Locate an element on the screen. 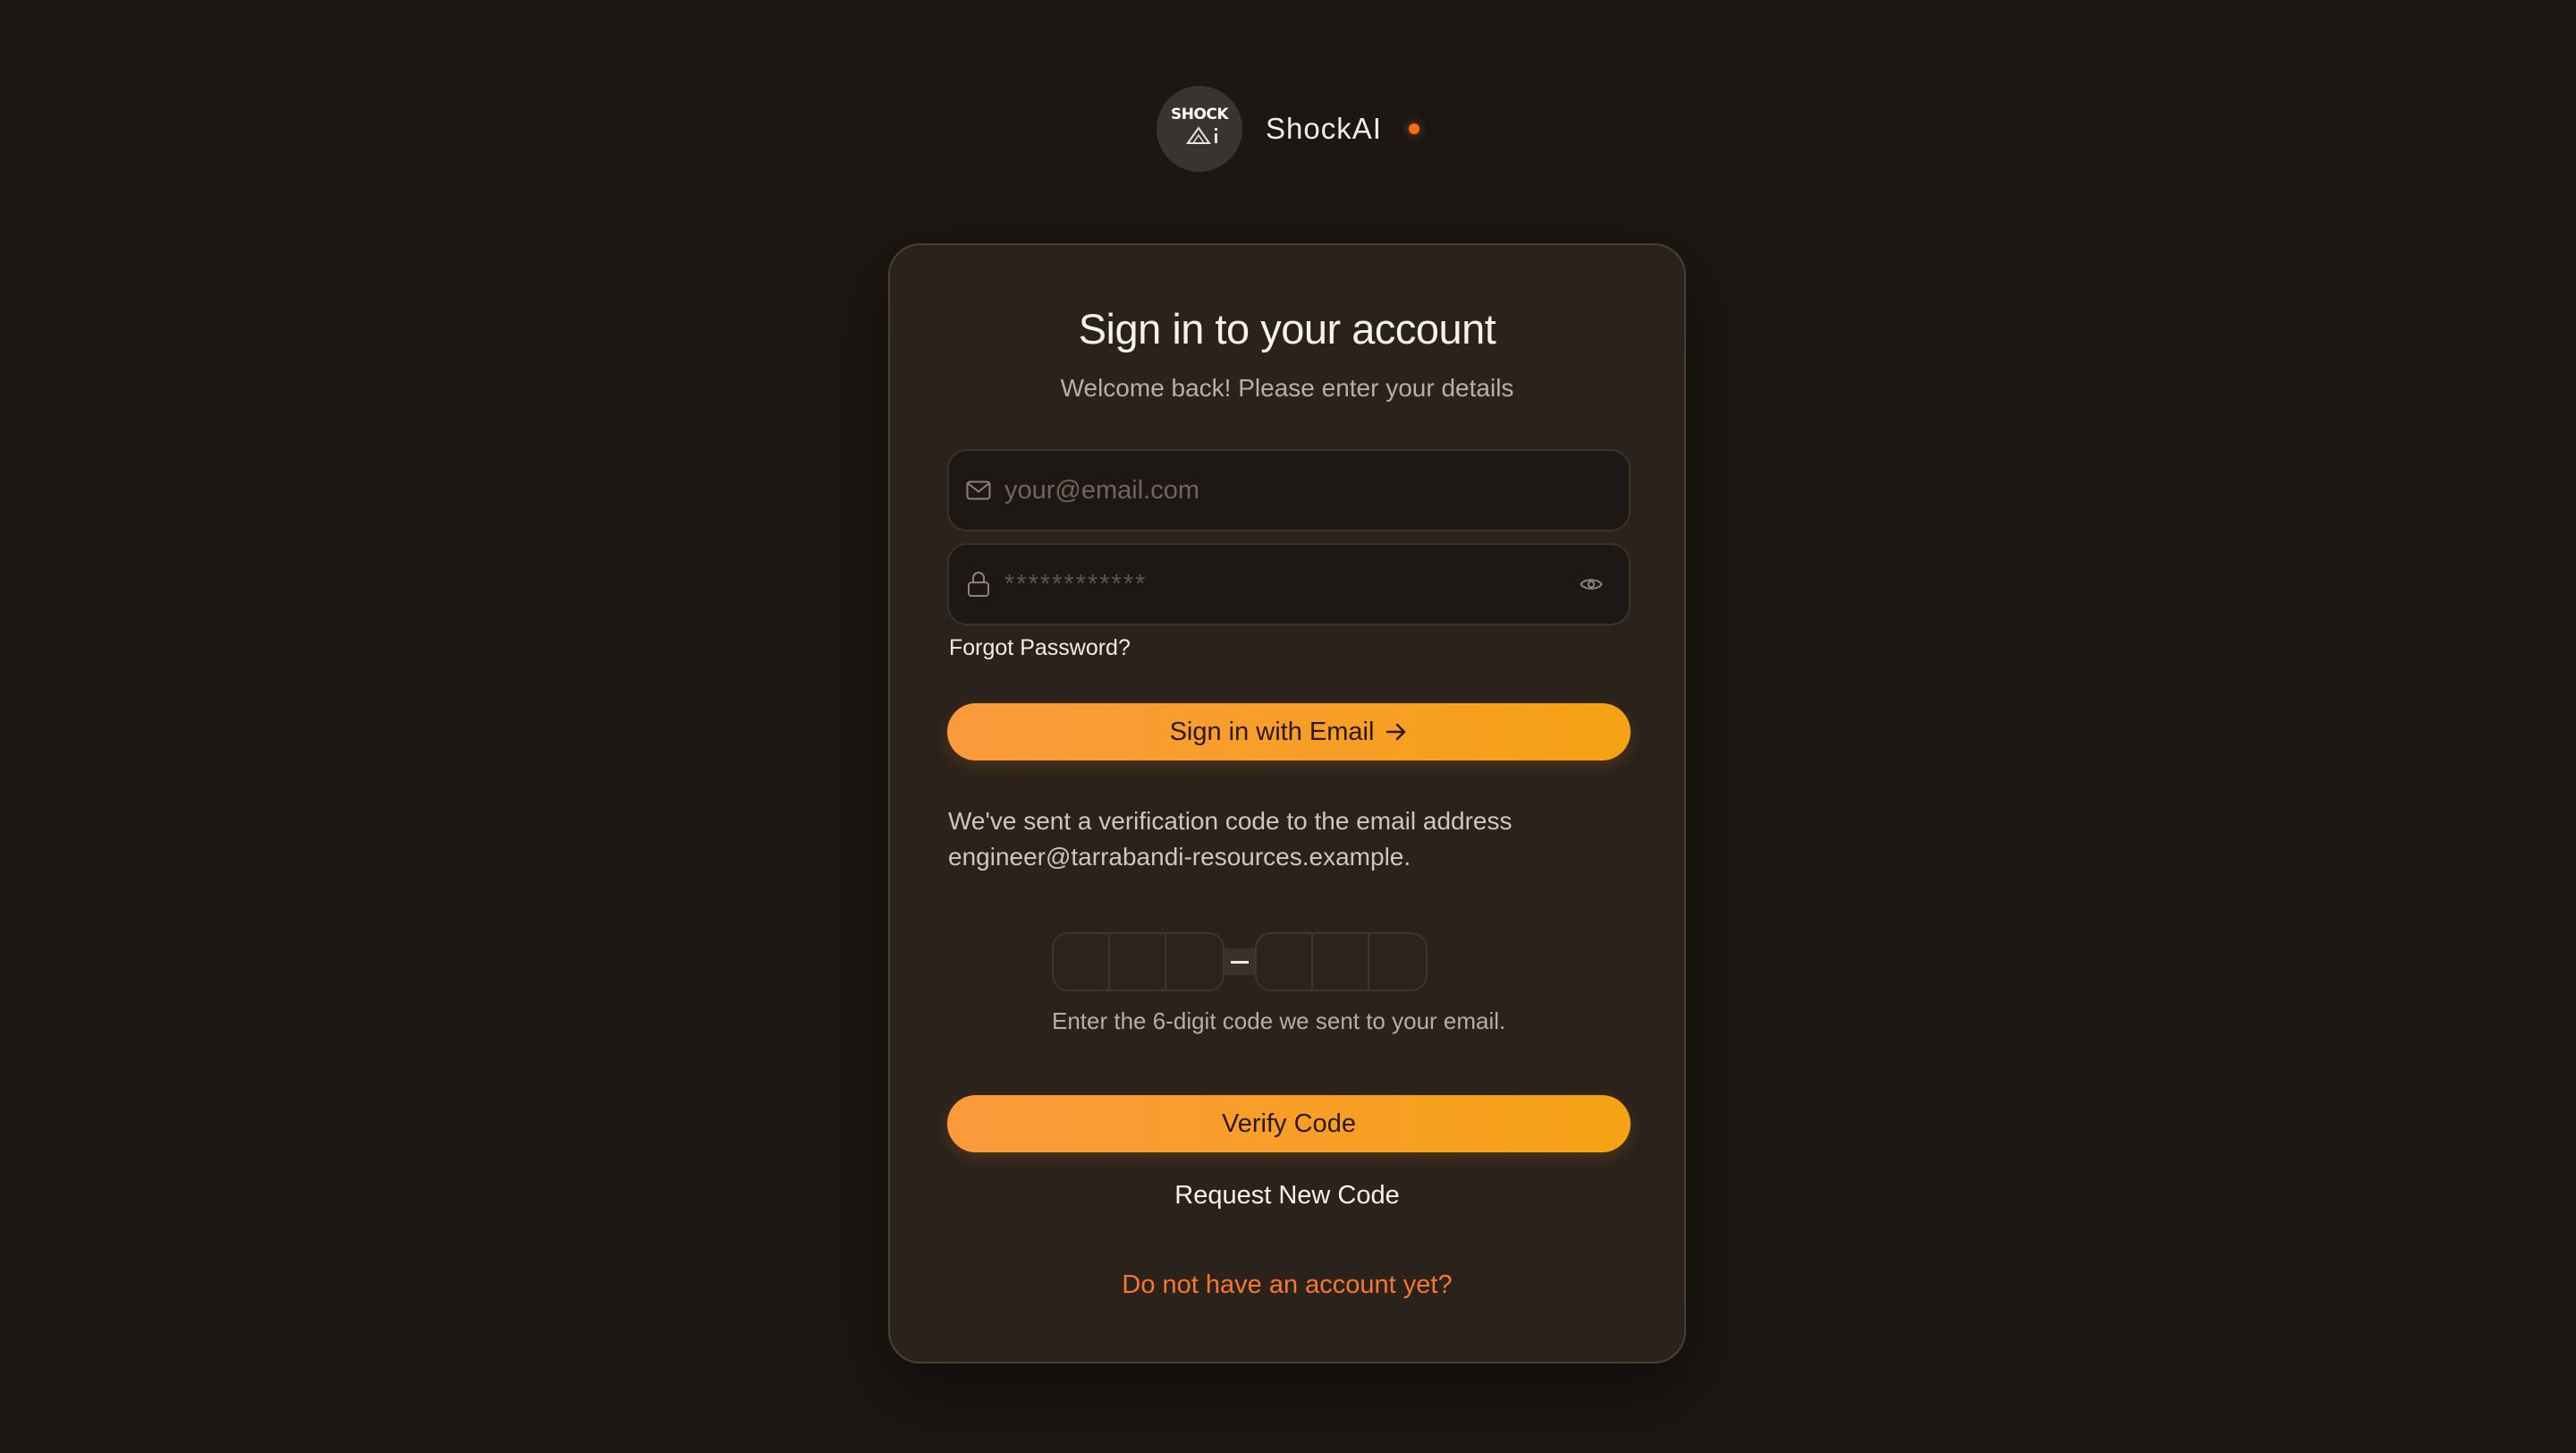 The width and height of the screenshot is (2576, 1453). signin-button-label: Sign in with Email is located at coordinates (1272, 731).